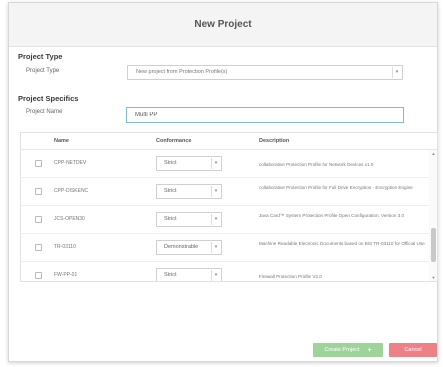  I want to click on header-conformance: Conformance, so click(174, 141).